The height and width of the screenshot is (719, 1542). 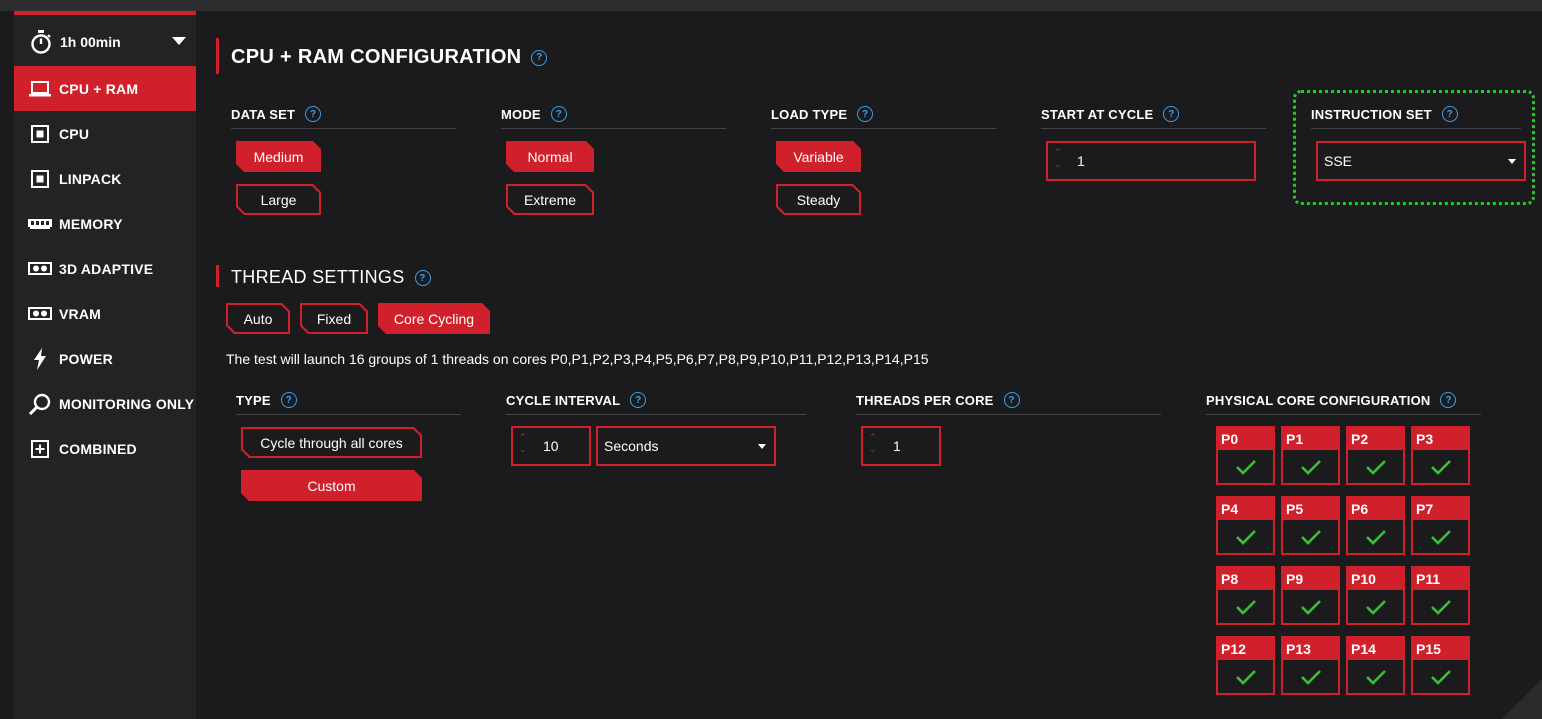 I want to click on cycle-interval-value: 10, so click(x=551, y=446).